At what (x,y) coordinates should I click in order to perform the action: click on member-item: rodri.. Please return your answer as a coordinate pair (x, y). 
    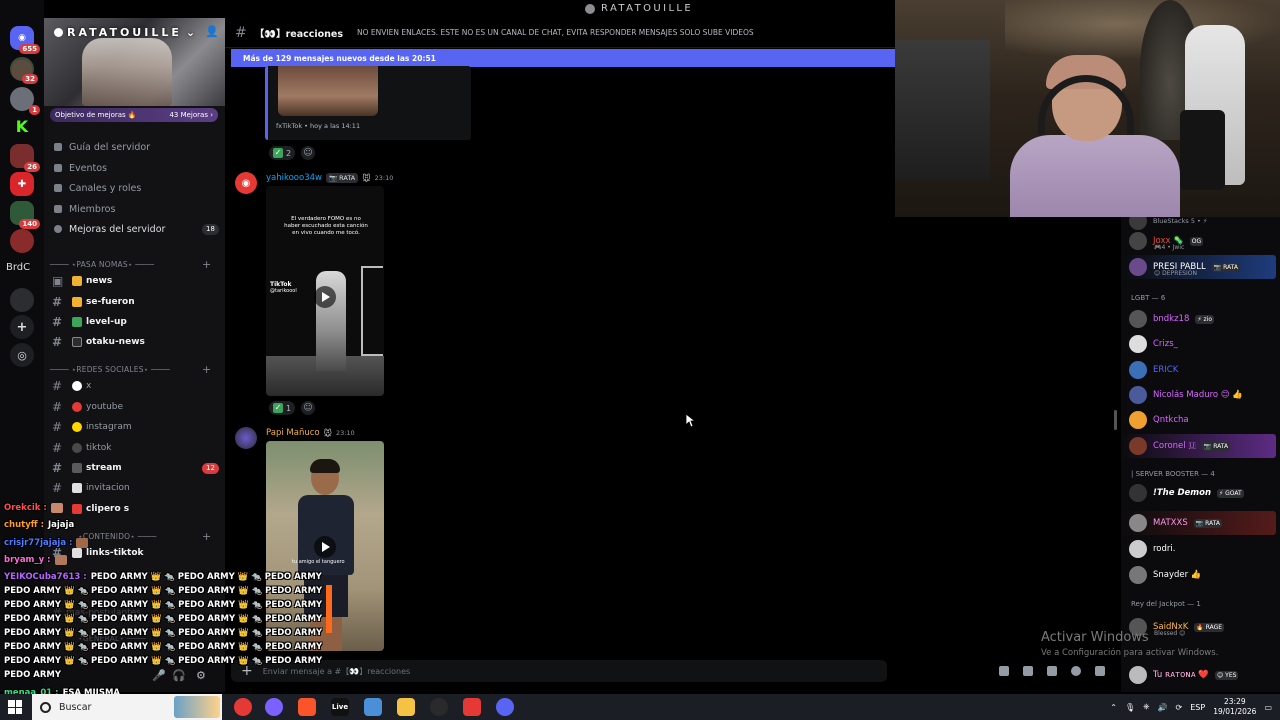
    Looking at the image, I should click on (1204, 549).